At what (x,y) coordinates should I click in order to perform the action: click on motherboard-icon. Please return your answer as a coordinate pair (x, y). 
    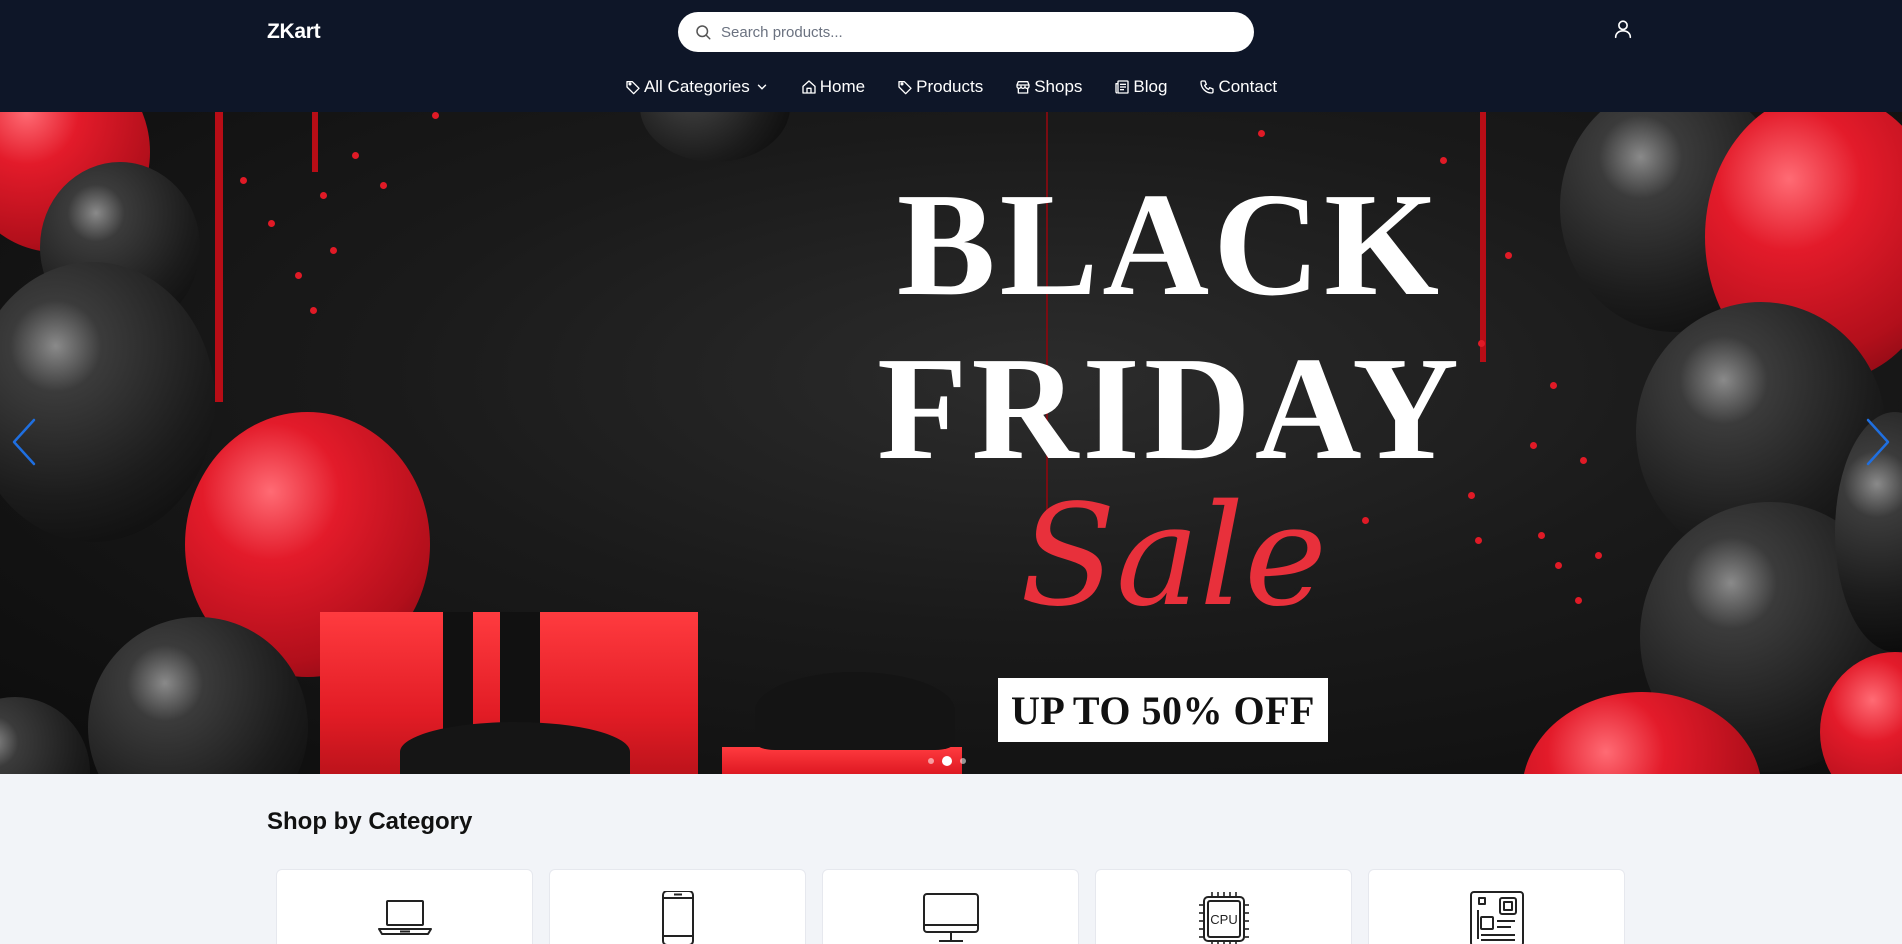
    Looking at the image, I should click on (1496, 917).